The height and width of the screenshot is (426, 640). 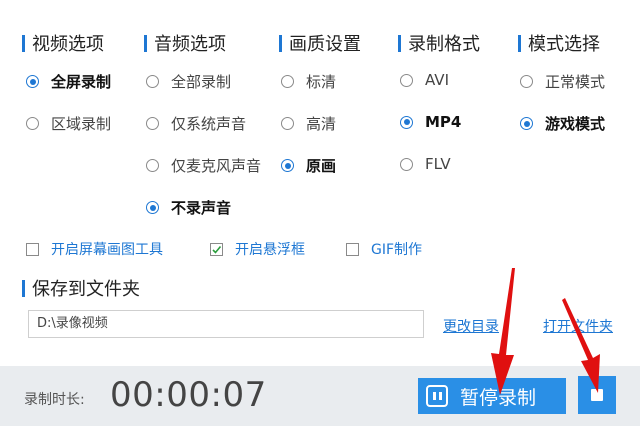 I want to click on save-path-input: D:\录像视频, so click(x=226, y=324).